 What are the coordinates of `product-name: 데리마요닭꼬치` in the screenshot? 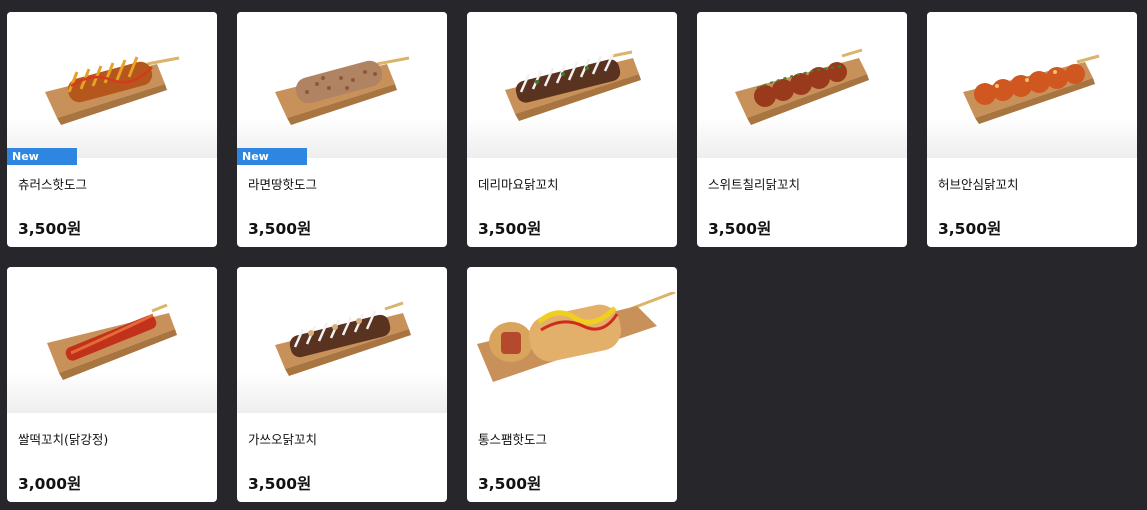 It's located at (518, 184).